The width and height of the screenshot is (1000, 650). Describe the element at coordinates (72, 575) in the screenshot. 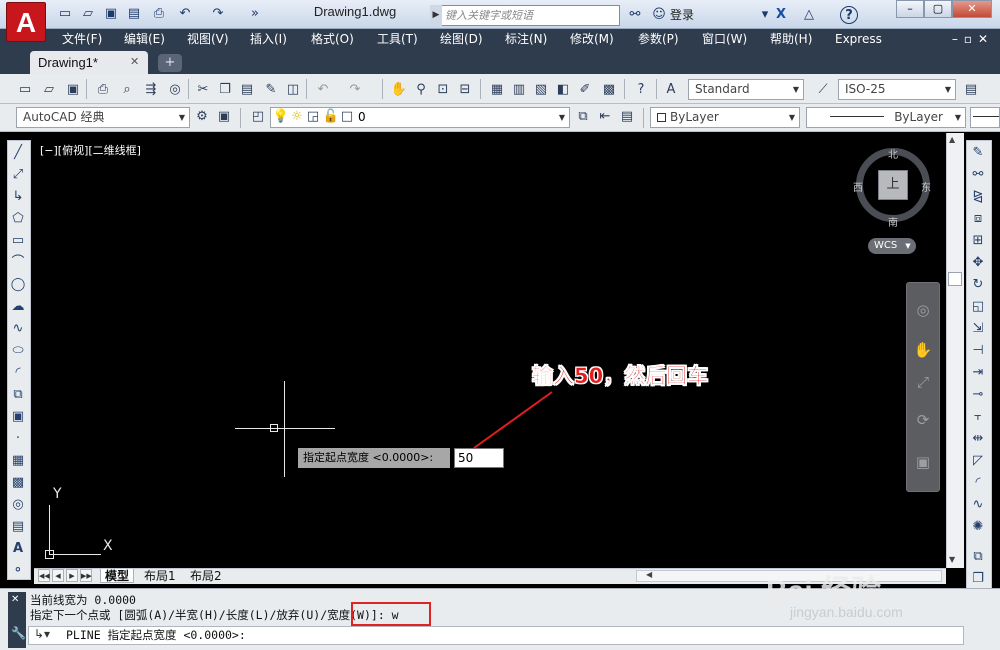

I see `next-layout-icon: ▶` at that location.